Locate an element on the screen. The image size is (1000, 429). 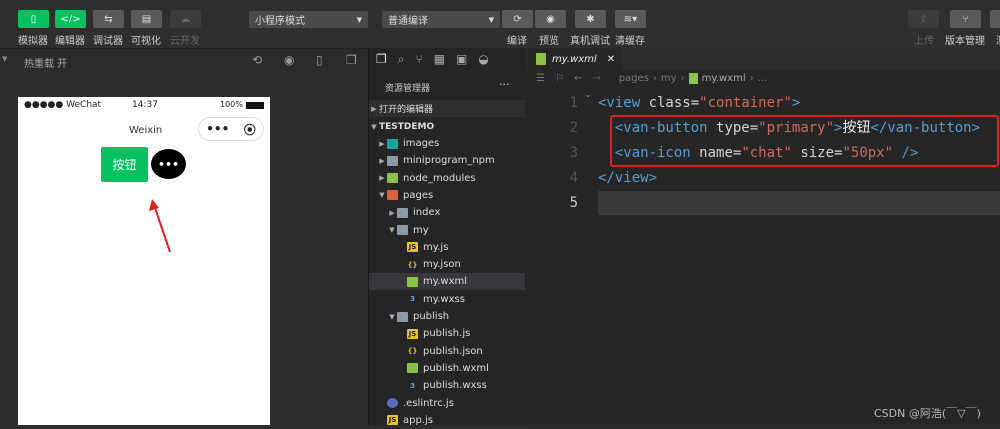
test-button is located at coordinates (995, 19).